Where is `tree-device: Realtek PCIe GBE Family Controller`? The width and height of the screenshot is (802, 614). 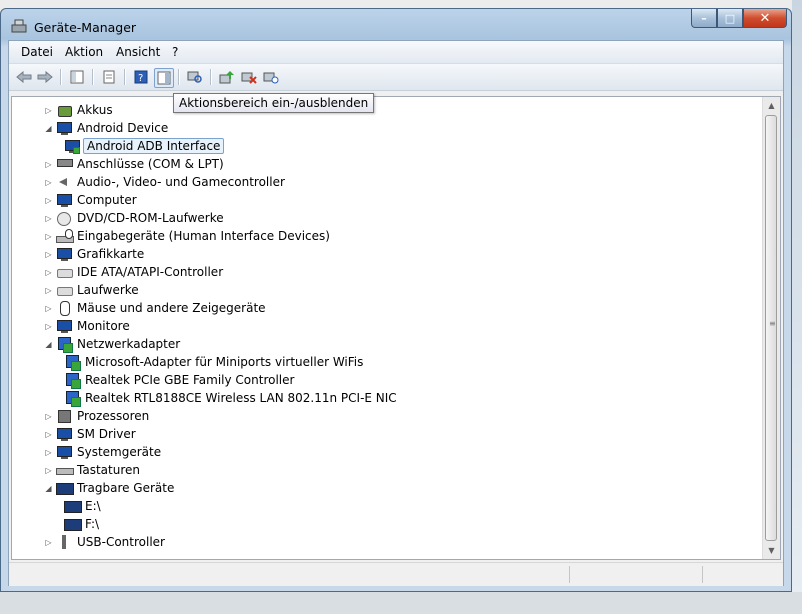
tree-device: Realtek PCIe GBE Family Controller is located at coordinates (180, 380).